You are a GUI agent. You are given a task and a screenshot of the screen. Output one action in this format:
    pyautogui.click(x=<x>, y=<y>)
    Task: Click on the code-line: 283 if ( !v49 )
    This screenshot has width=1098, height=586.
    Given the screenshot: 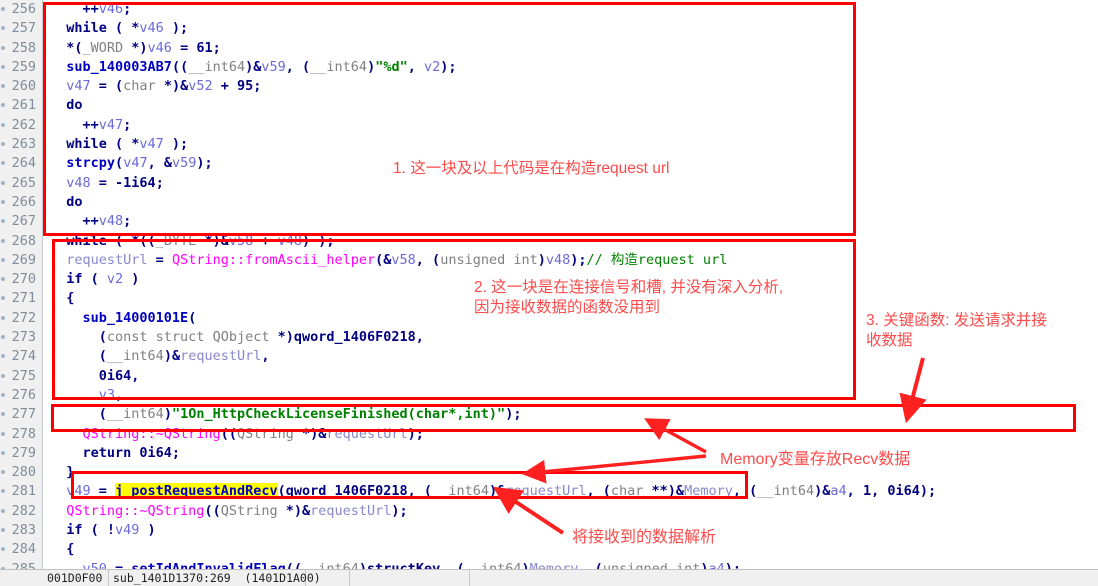 What is the action you would take?
    pyautogui.click(x=549, y=530)
    